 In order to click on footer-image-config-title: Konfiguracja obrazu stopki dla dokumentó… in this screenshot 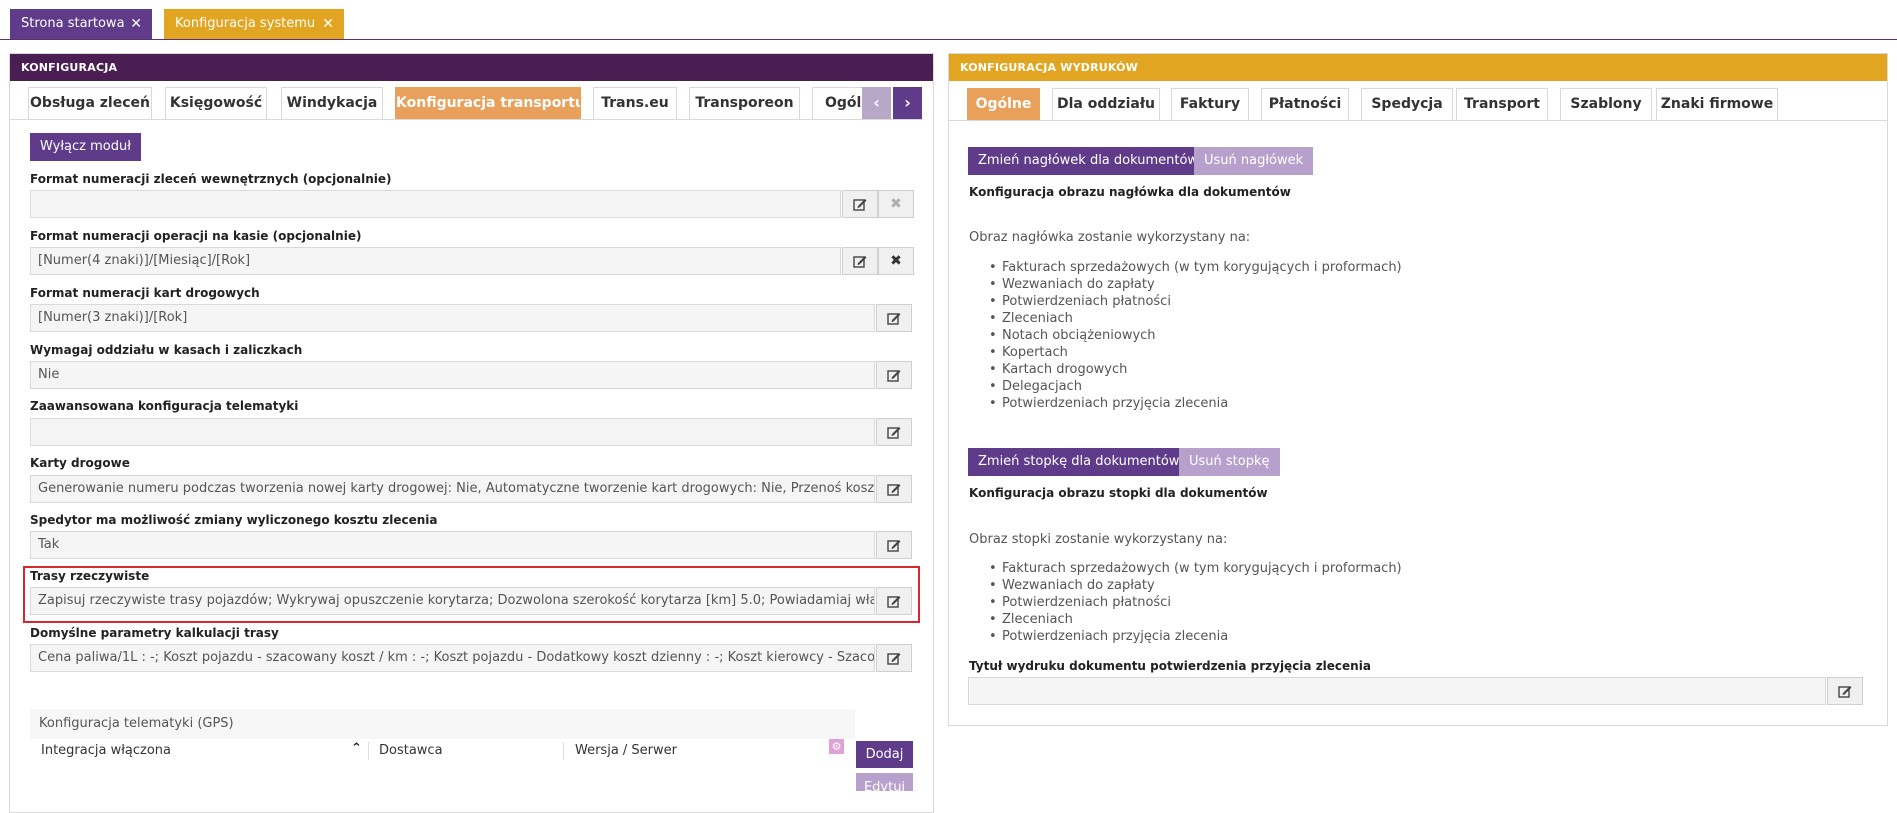, I will do `click(1118, 493)`.